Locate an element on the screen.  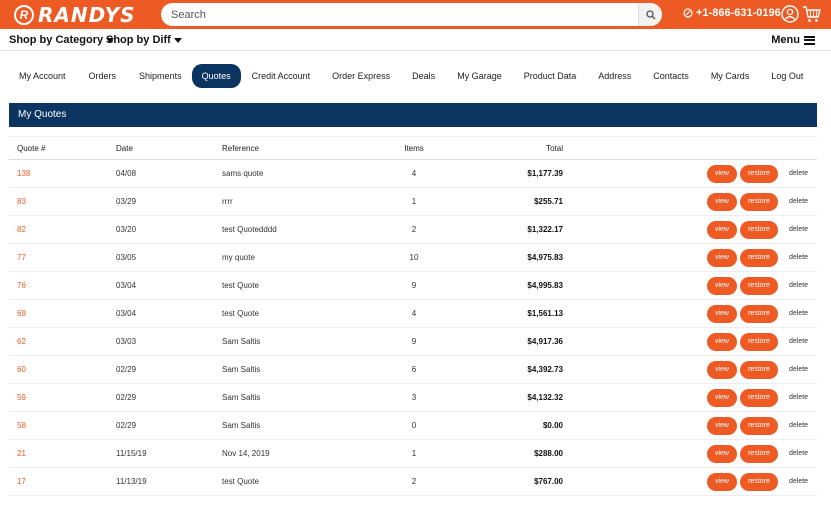
quote-total: $288.00 is located at coordinates (548, 453).